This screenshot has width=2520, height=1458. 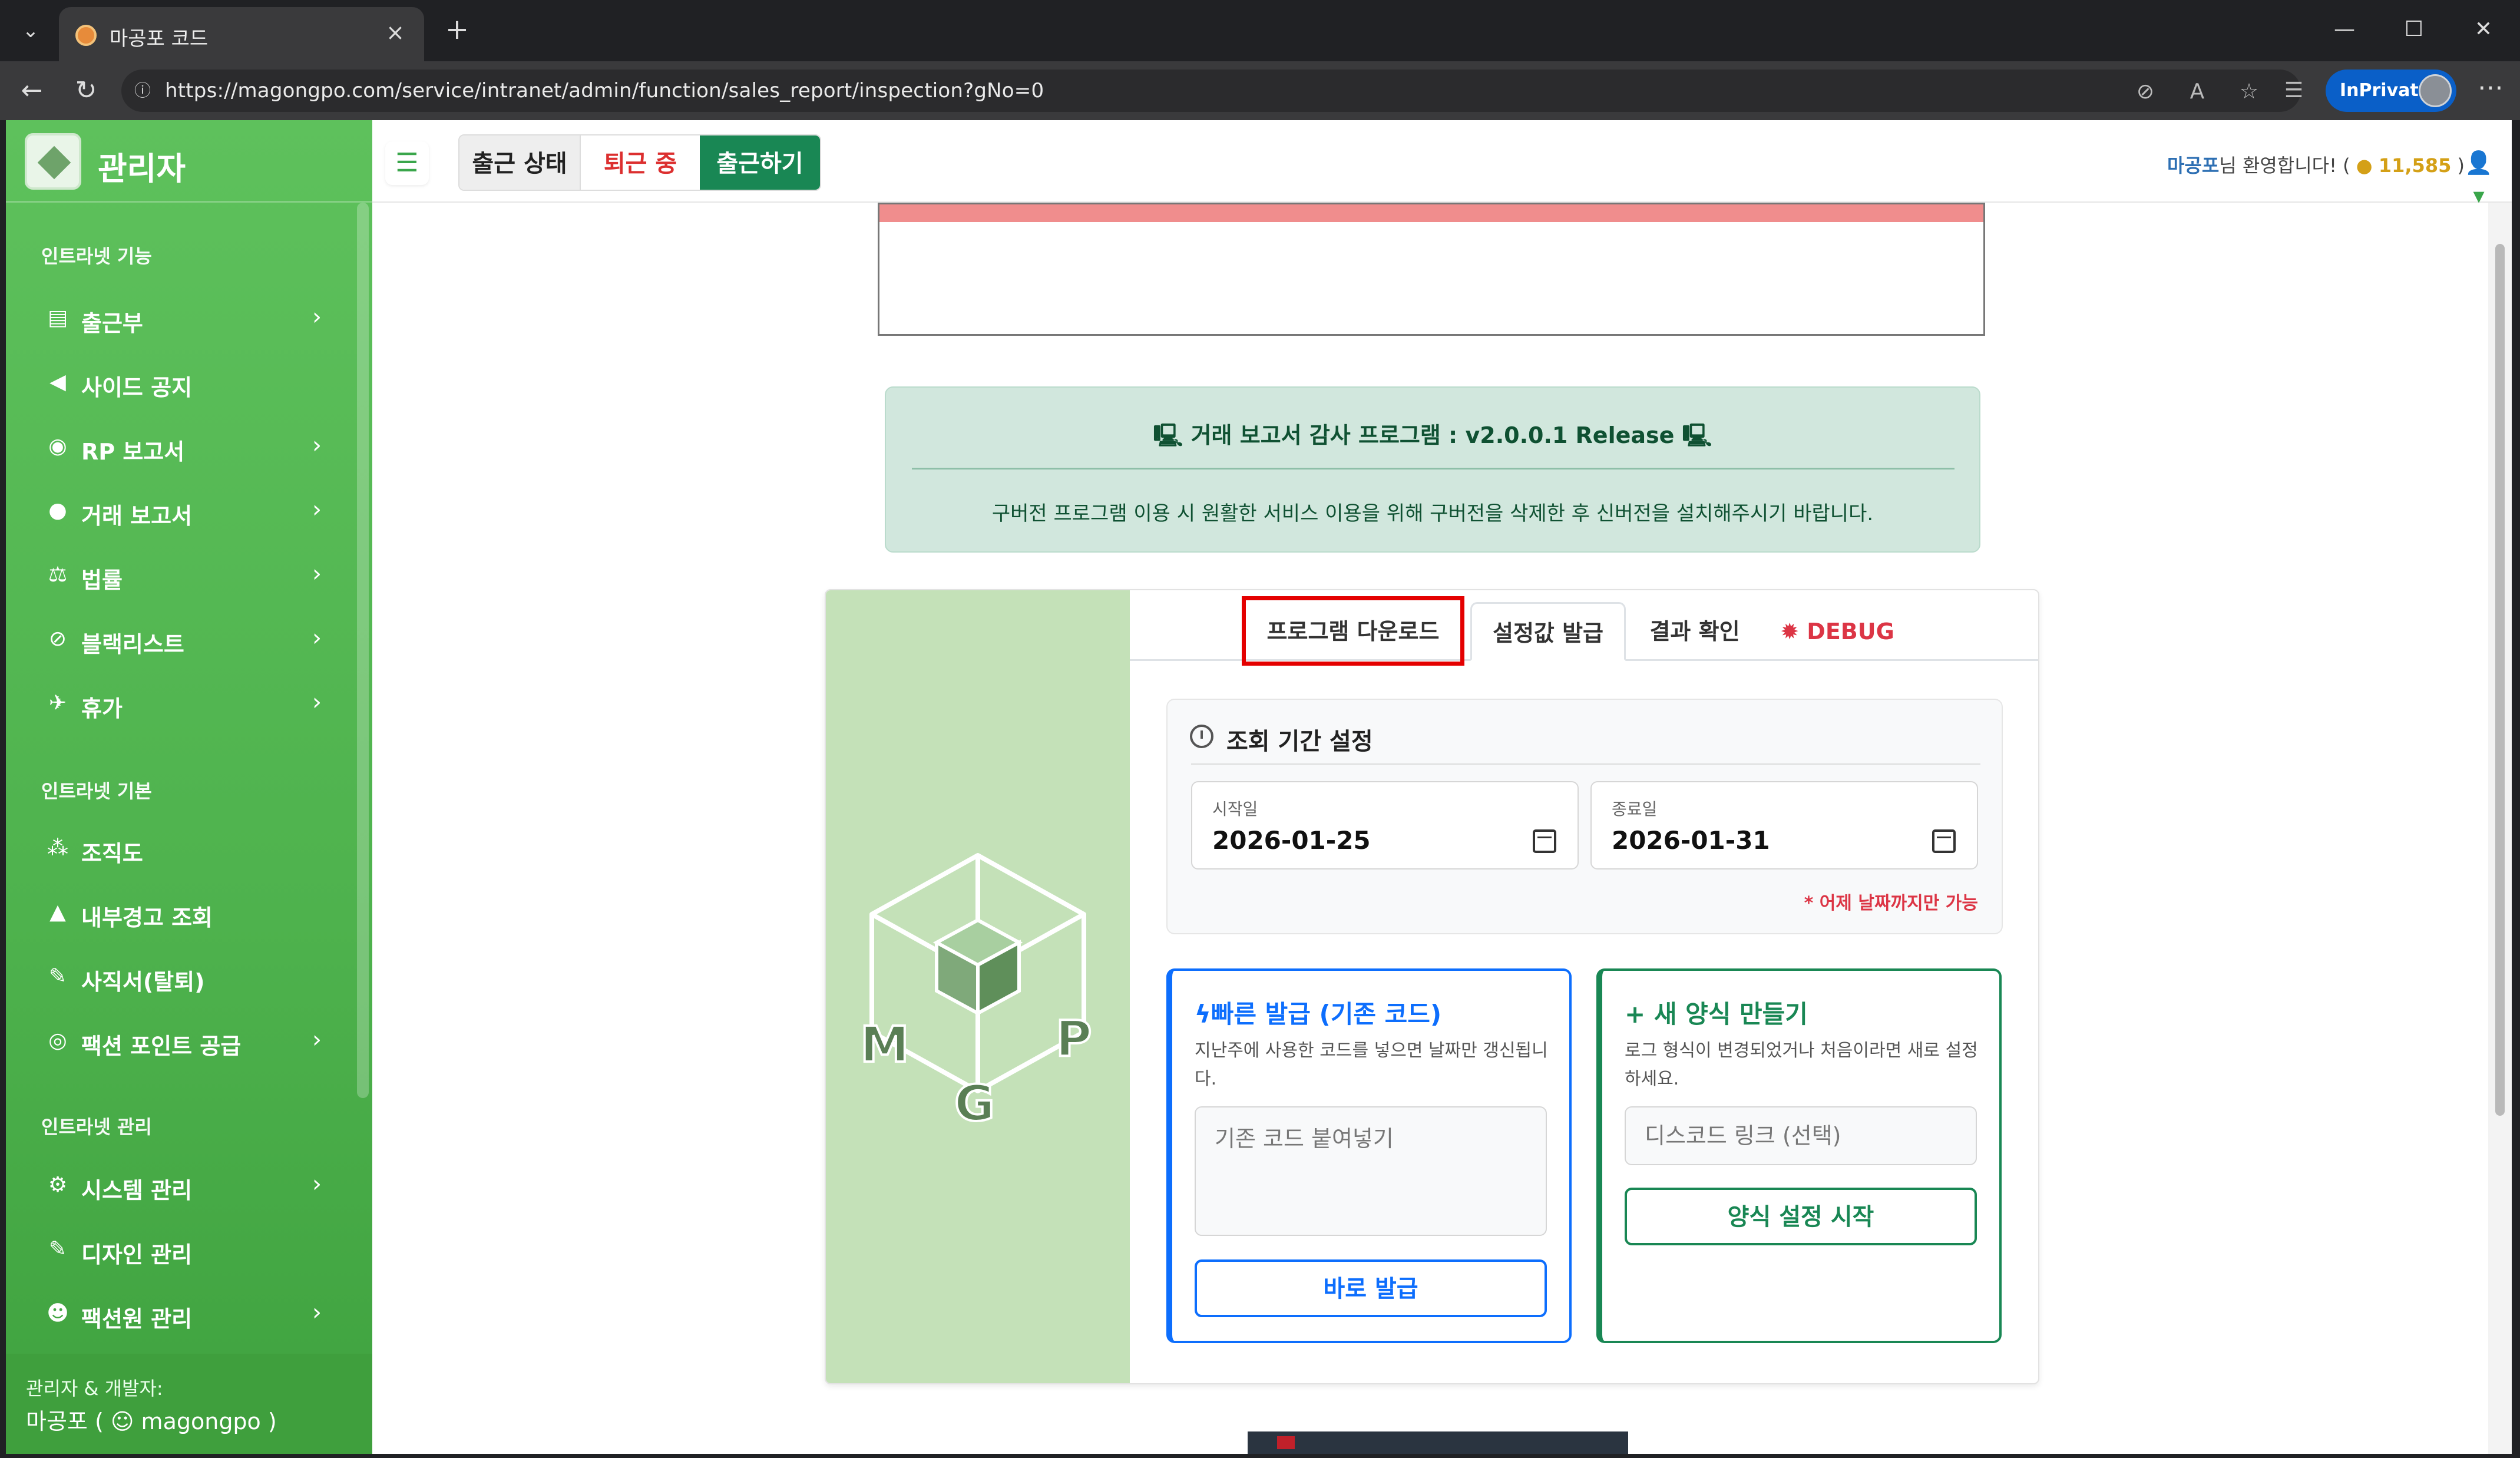 What do you see at coordinates (86, 91) in the screenshot?
I see `reload-icon: ↻` at bounding box center [86, 91].